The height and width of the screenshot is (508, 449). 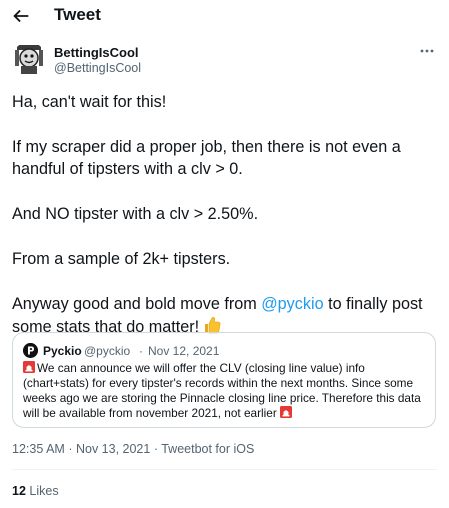 I want to click on more-horizontal-icon, so click(x=427, y=51).